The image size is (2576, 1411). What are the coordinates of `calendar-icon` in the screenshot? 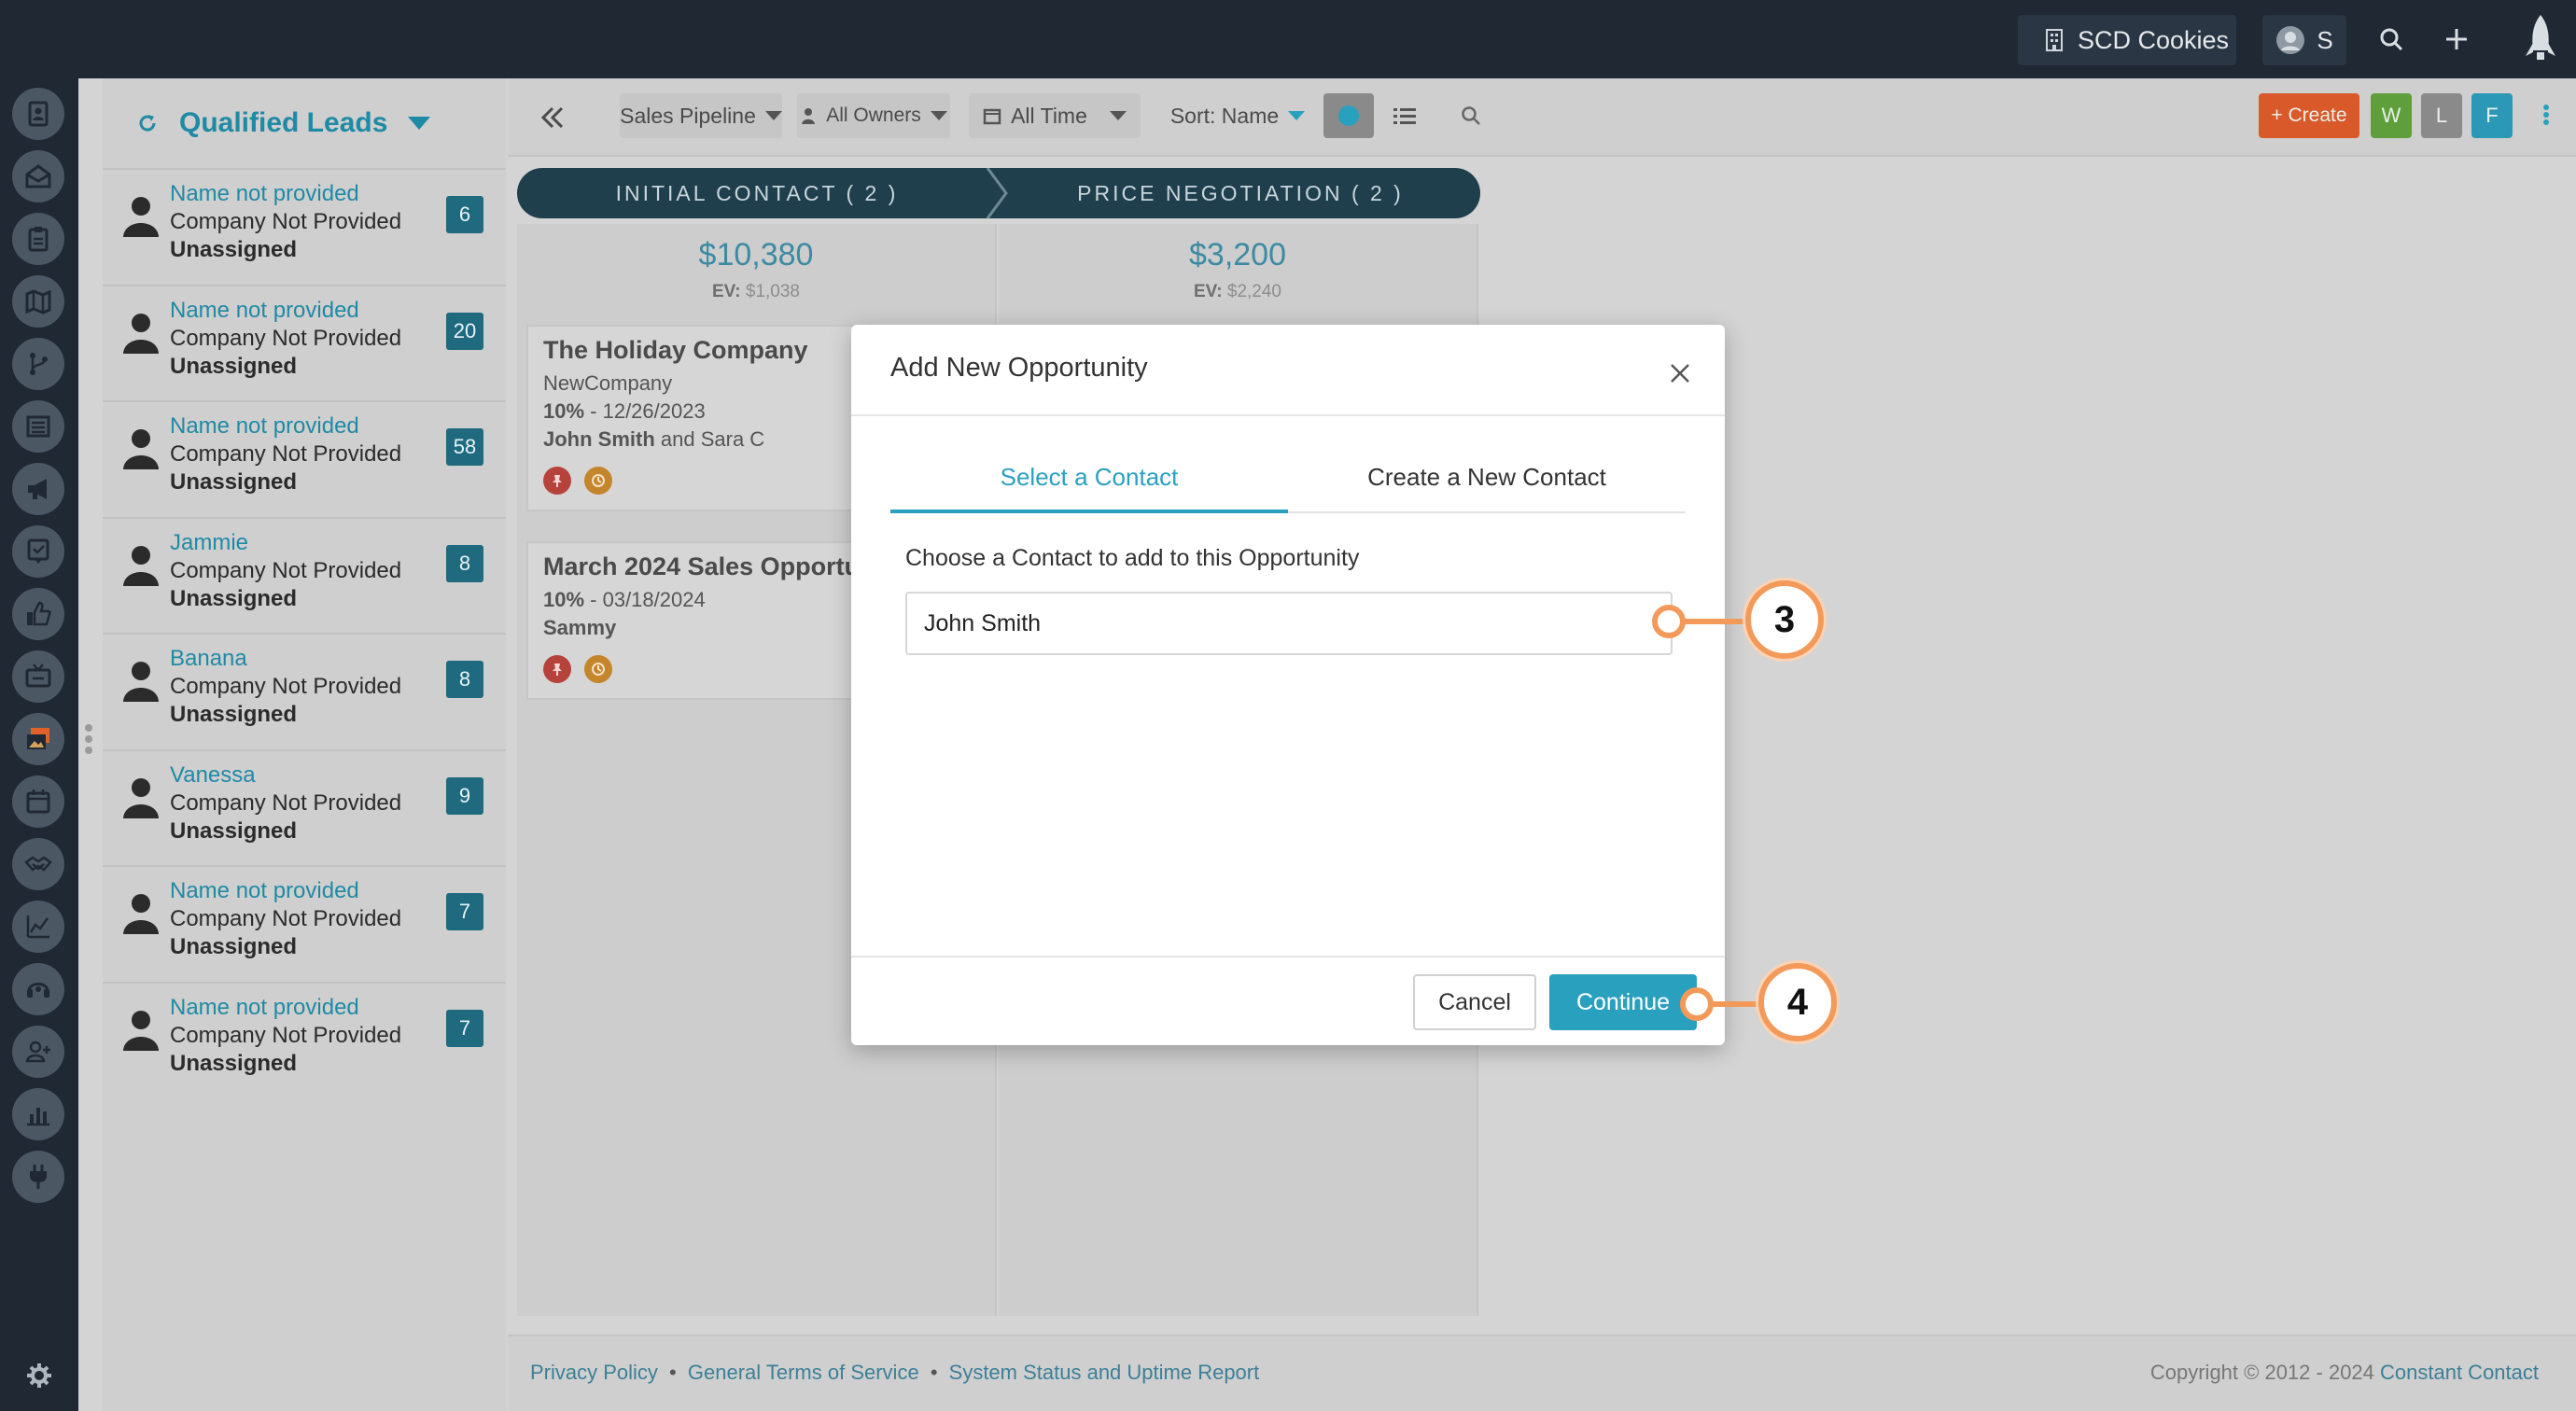 It's located at (38, 801).